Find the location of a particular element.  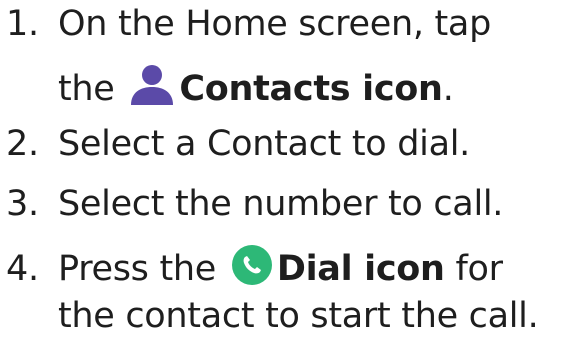

step-4-prefix: Press the is located at coordinates (137, 269).